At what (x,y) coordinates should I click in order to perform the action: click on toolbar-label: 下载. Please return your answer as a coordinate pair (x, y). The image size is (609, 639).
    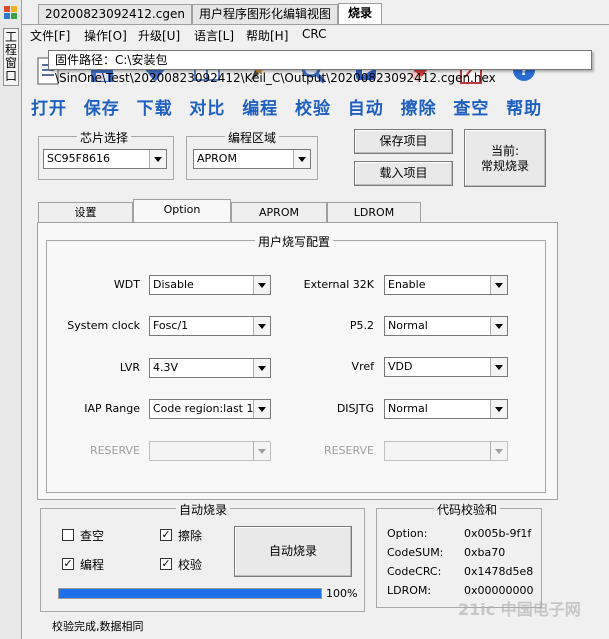
    Looking at the image, I should click on (154, 109).